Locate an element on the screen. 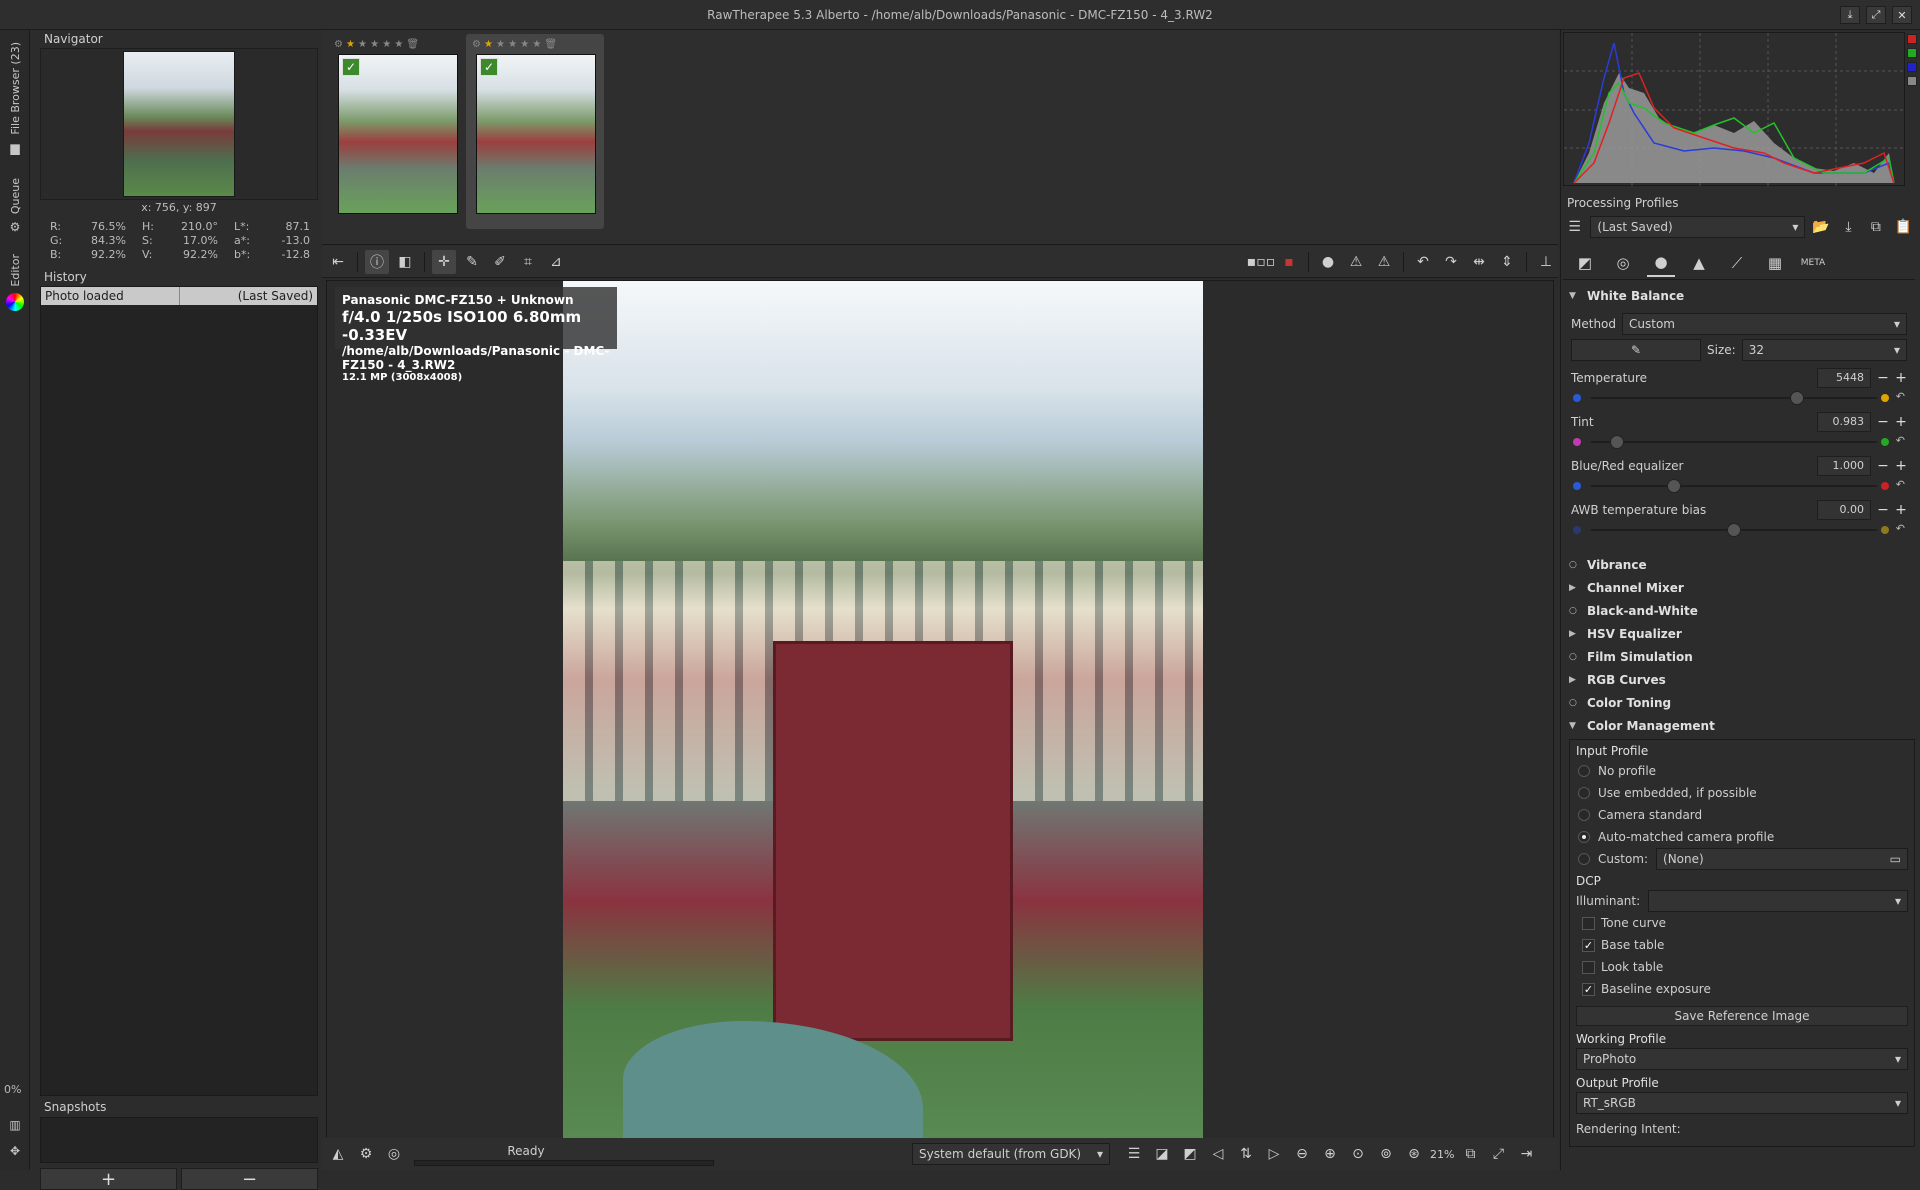 The width and height of the screenshot is (1920, 1190). straighten-icon: ⊿ is located at coordinates (556, 262).